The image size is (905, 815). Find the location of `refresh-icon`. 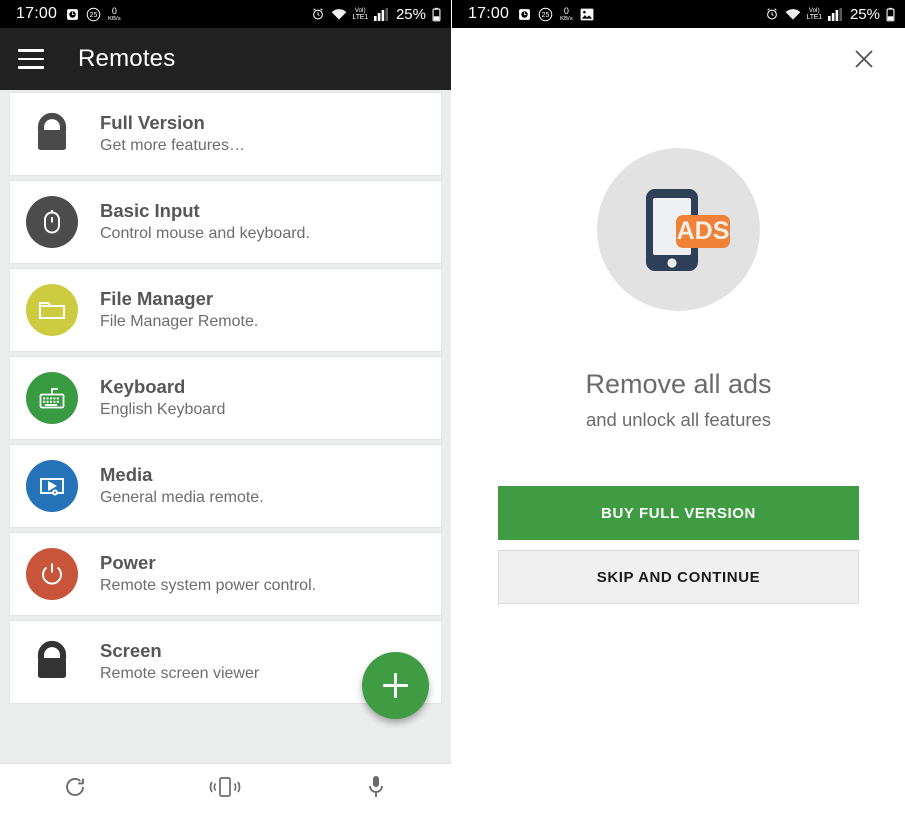

refresh-icon is located at coordinates (75, 789).